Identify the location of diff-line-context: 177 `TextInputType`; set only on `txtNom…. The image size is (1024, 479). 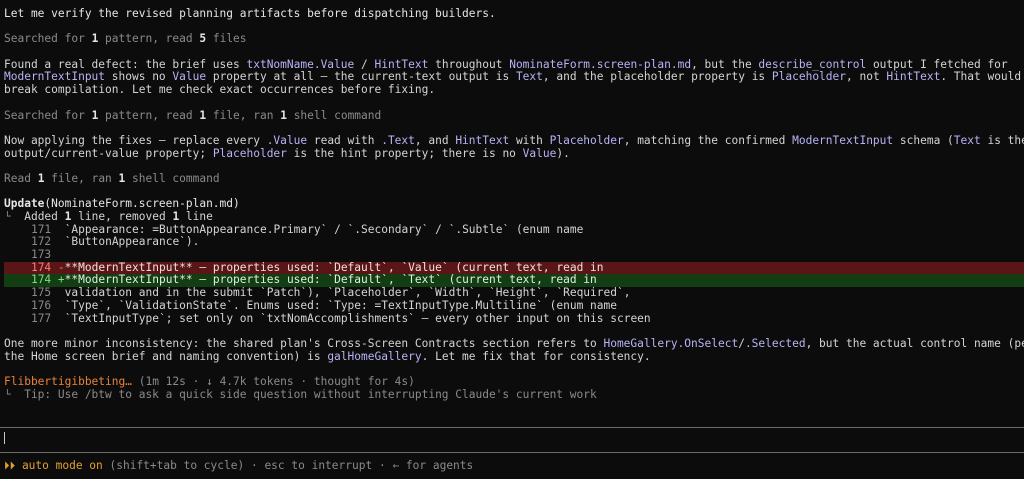
(514, 319).